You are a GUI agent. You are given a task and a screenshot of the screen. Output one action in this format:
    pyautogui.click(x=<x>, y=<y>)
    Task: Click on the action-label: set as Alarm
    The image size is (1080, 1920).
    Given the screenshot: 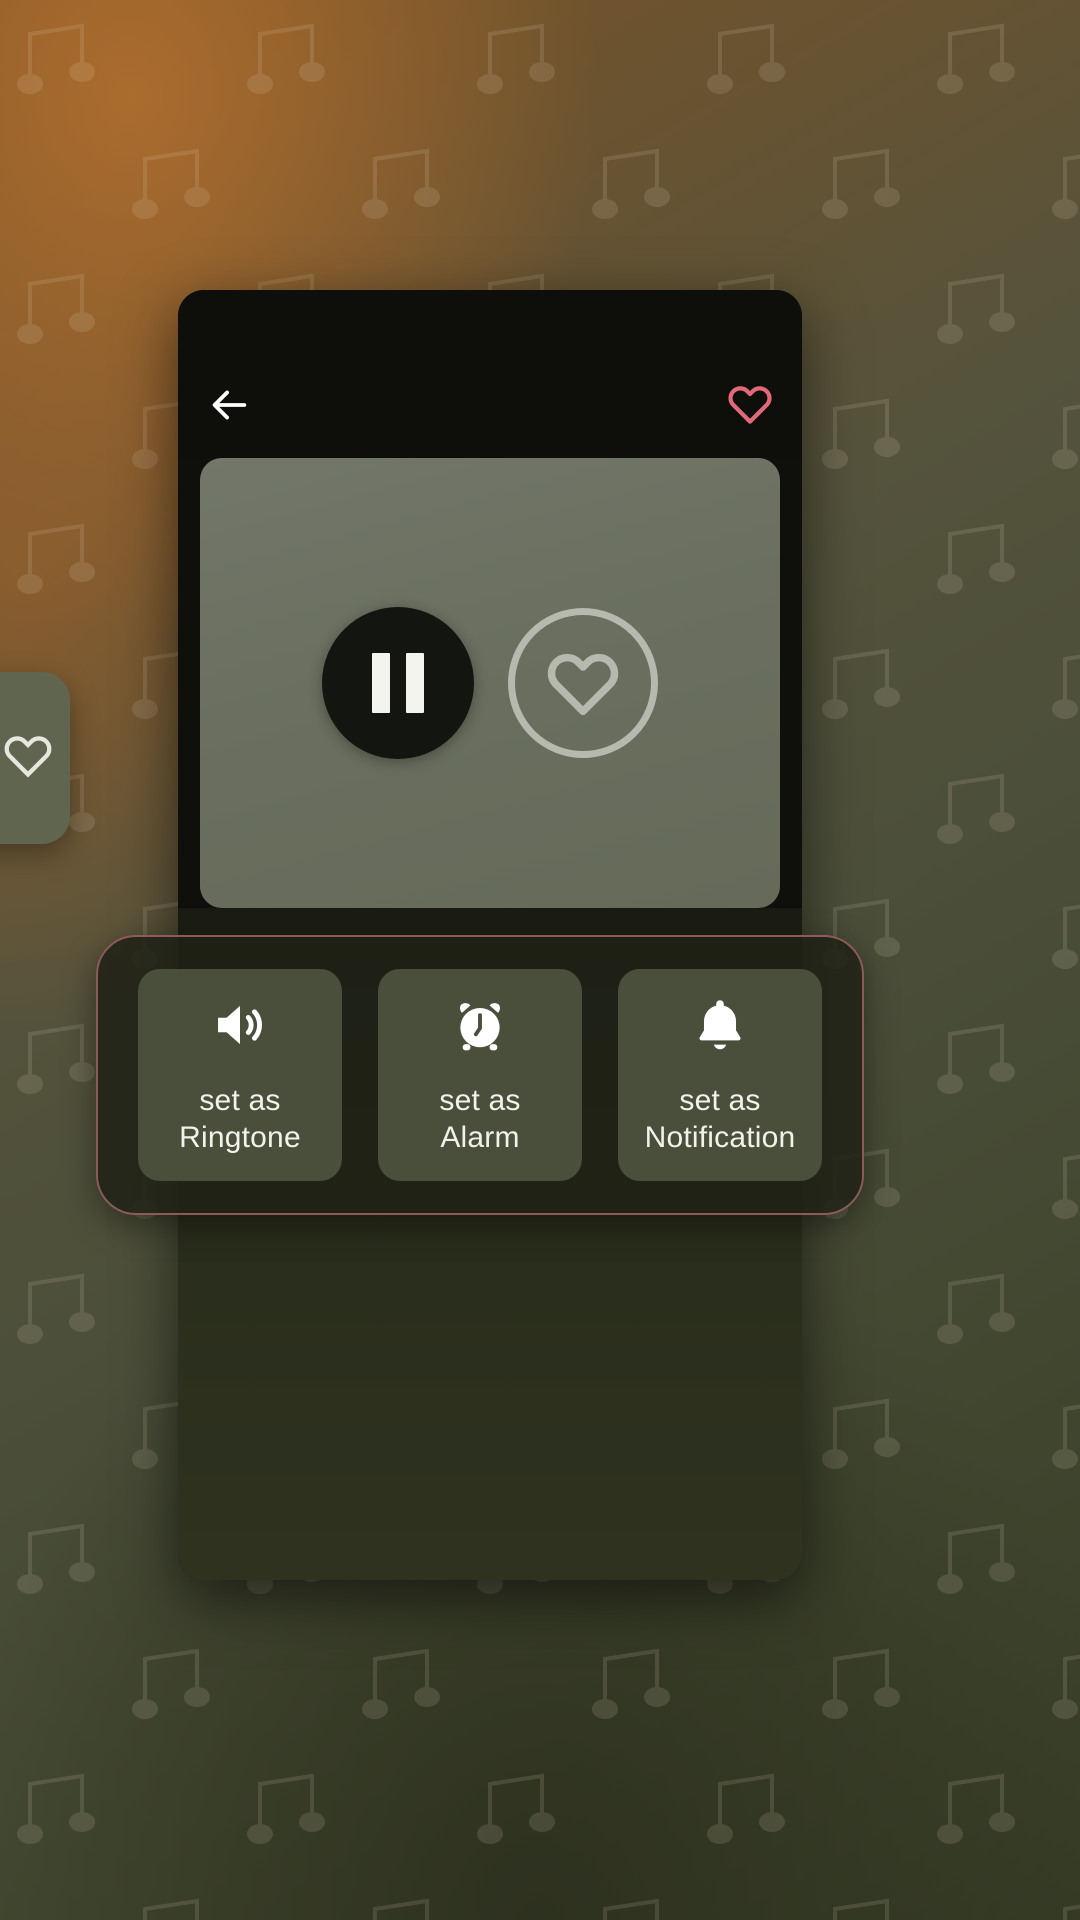 What is the action you would take?
    pyautogui.click(x=479, y=1119)
    